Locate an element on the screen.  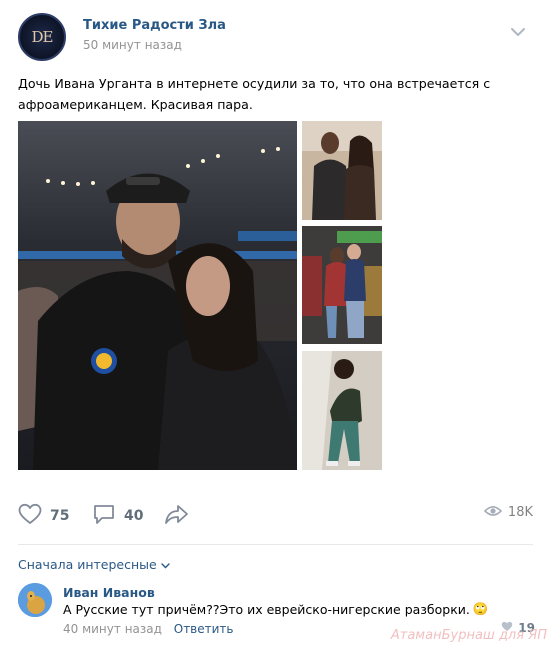
heart-icon is located at coordinates (30, 516).